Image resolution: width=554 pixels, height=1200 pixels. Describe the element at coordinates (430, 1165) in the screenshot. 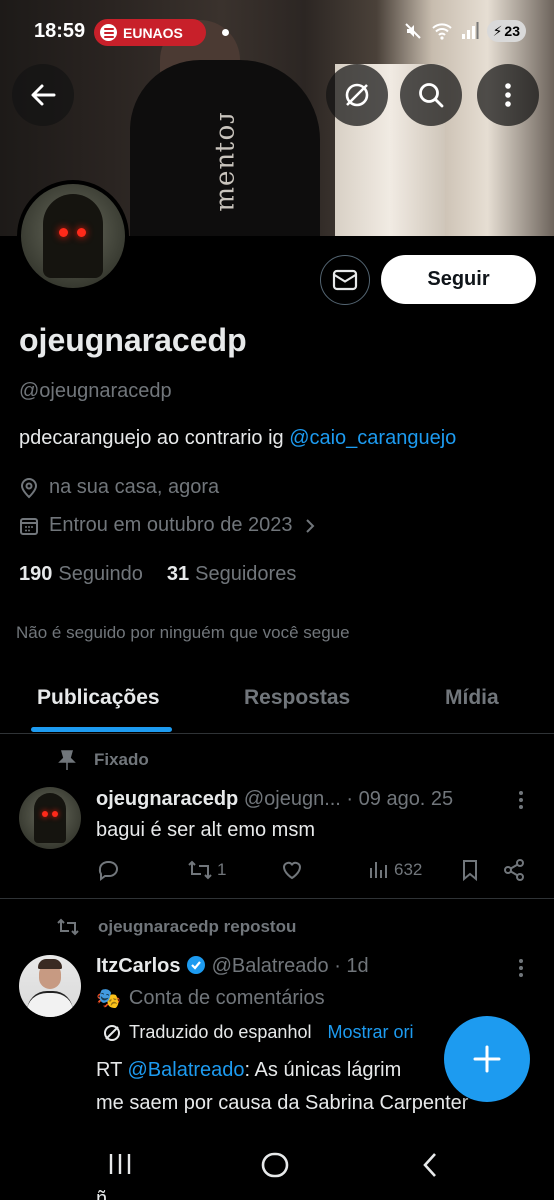

I see `back-nav-icon` at that location.